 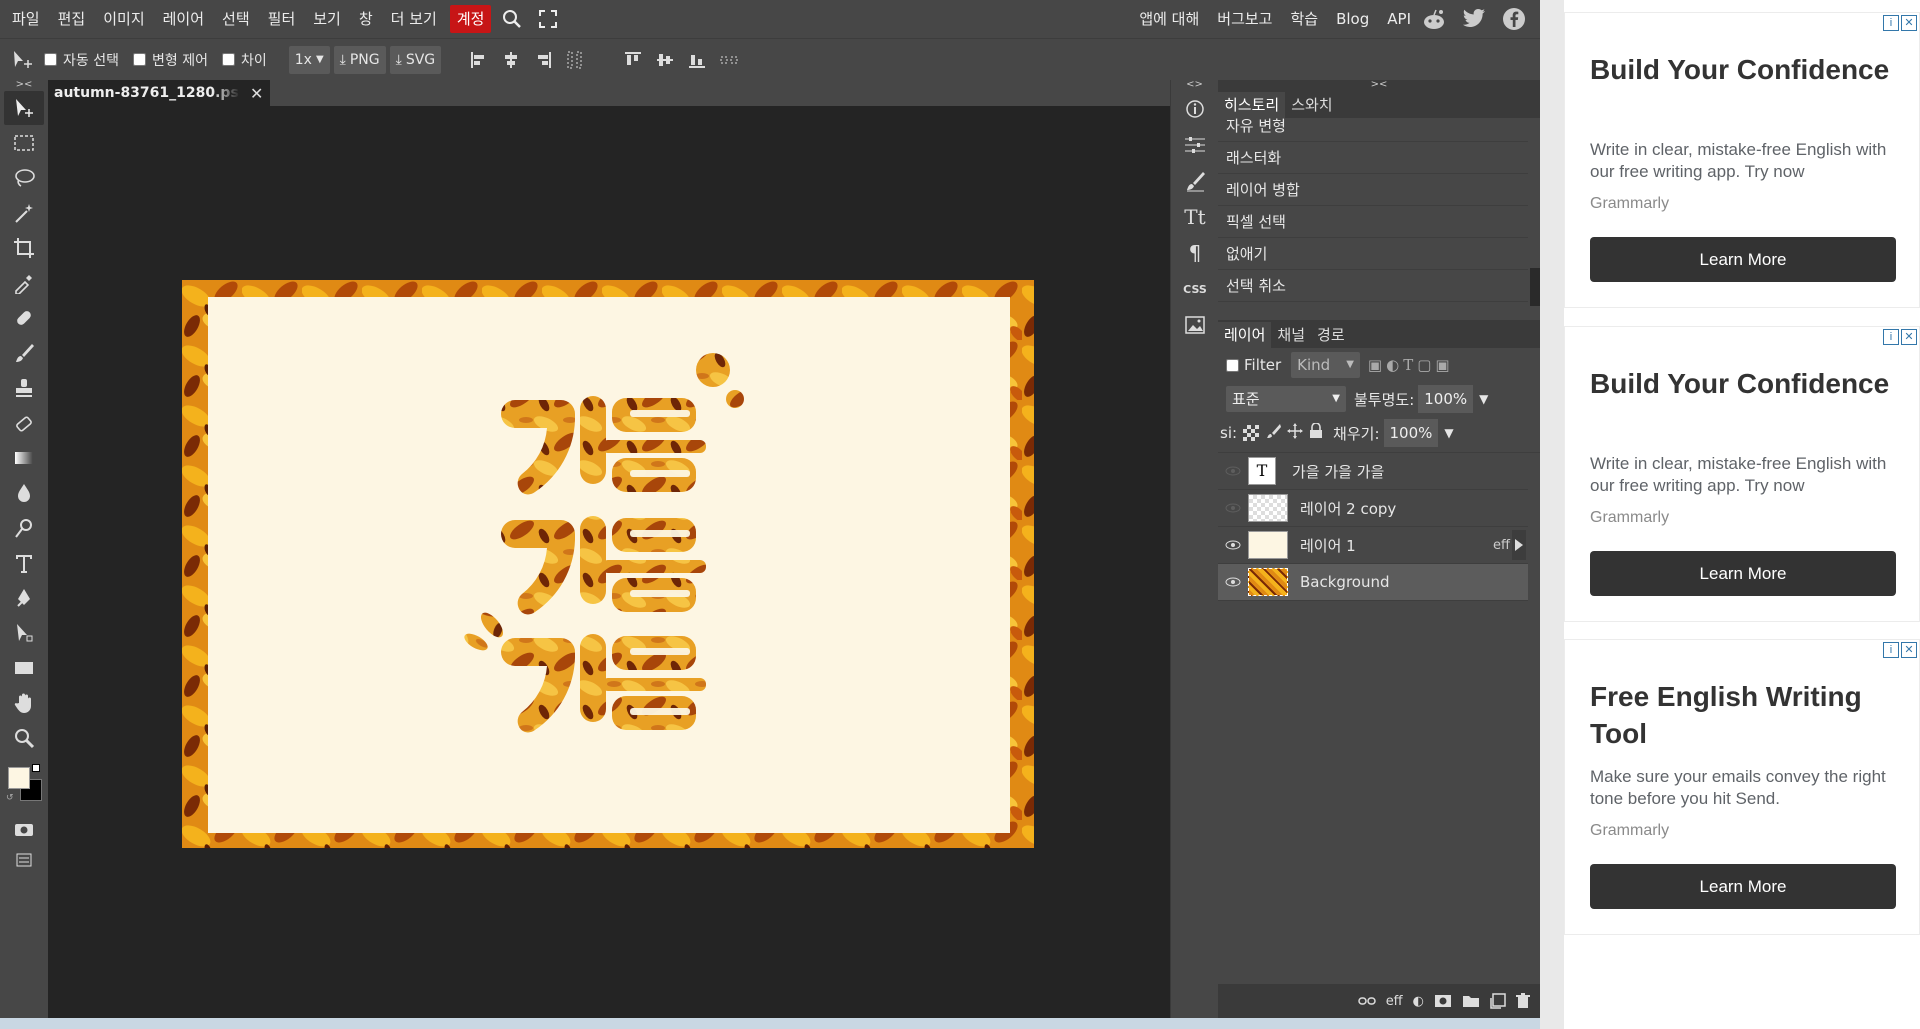 What do you see at coordinates (1373, 130) in the screenshot?
I see `history-item: 자유 변형` at bounding box center [1373, 130].